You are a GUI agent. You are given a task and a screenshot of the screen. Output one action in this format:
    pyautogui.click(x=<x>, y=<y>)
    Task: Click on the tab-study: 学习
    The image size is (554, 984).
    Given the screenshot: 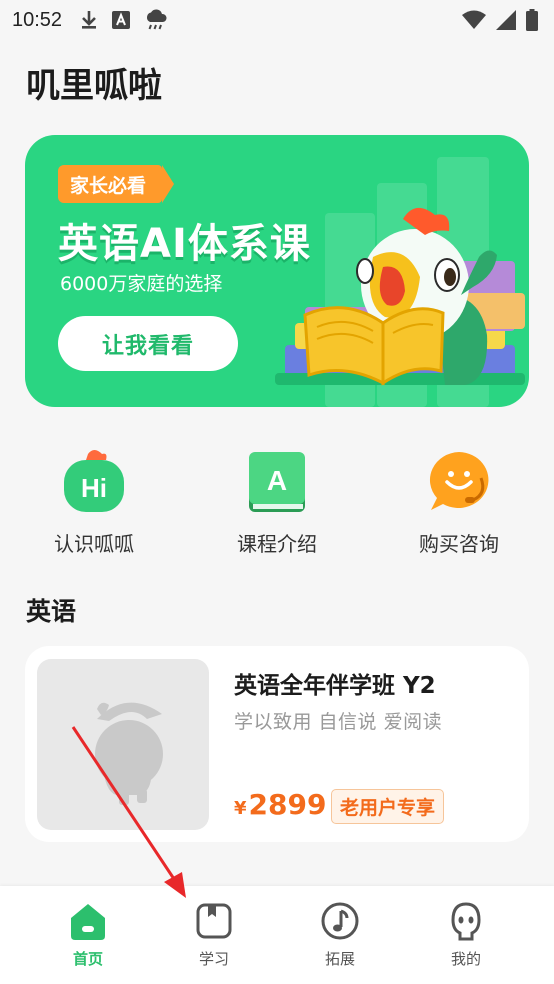 What is the action you would take?
    pyautogui.click(x=214, y=934)
    